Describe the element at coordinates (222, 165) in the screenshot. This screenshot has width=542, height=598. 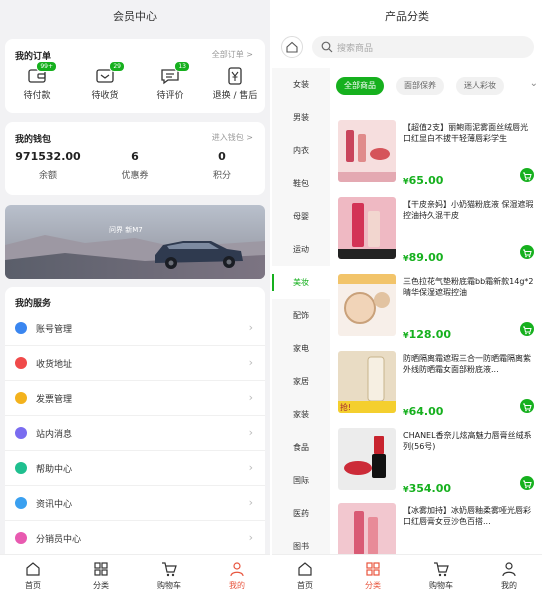
I see `wallet-points: 0 积分` at that location.